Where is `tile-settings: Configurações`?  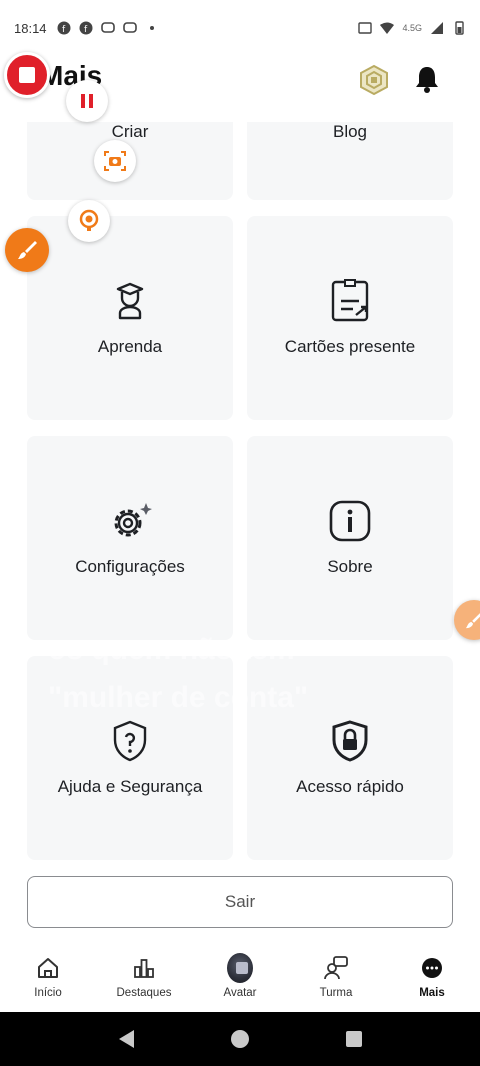 tile-settings: Configurações is located at coordinates (130, 538).